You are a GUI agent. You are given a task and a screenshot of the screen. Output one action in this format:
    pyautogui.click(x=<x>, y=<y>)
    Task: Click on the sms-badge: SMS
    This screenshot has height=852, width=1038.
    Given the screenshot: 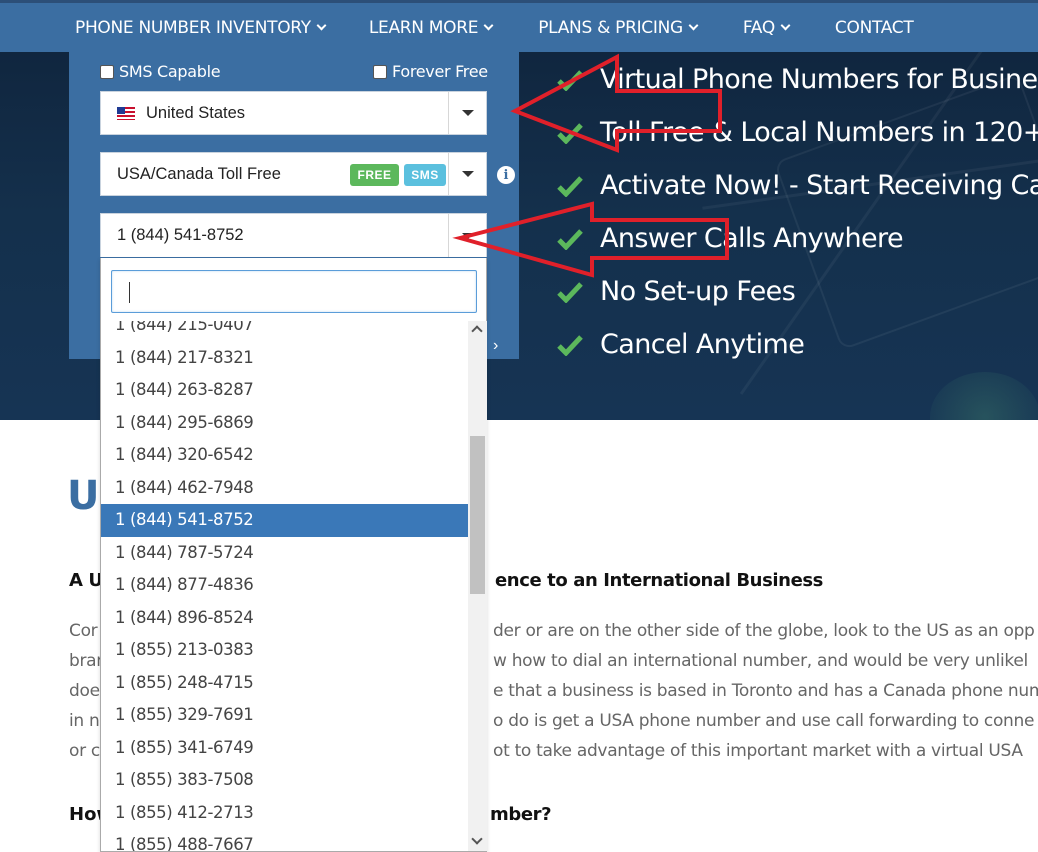 What is the action you would take?
    pyautogui.click(x=425, y=175)
    